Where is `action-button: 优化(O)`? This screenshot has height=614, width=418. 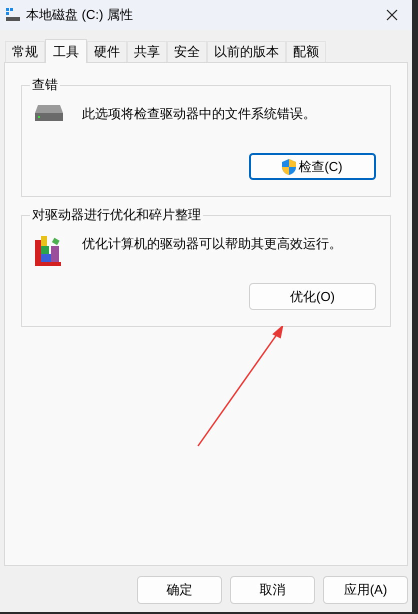 action-button: 优化(O) is located at coordinates (312, 296).